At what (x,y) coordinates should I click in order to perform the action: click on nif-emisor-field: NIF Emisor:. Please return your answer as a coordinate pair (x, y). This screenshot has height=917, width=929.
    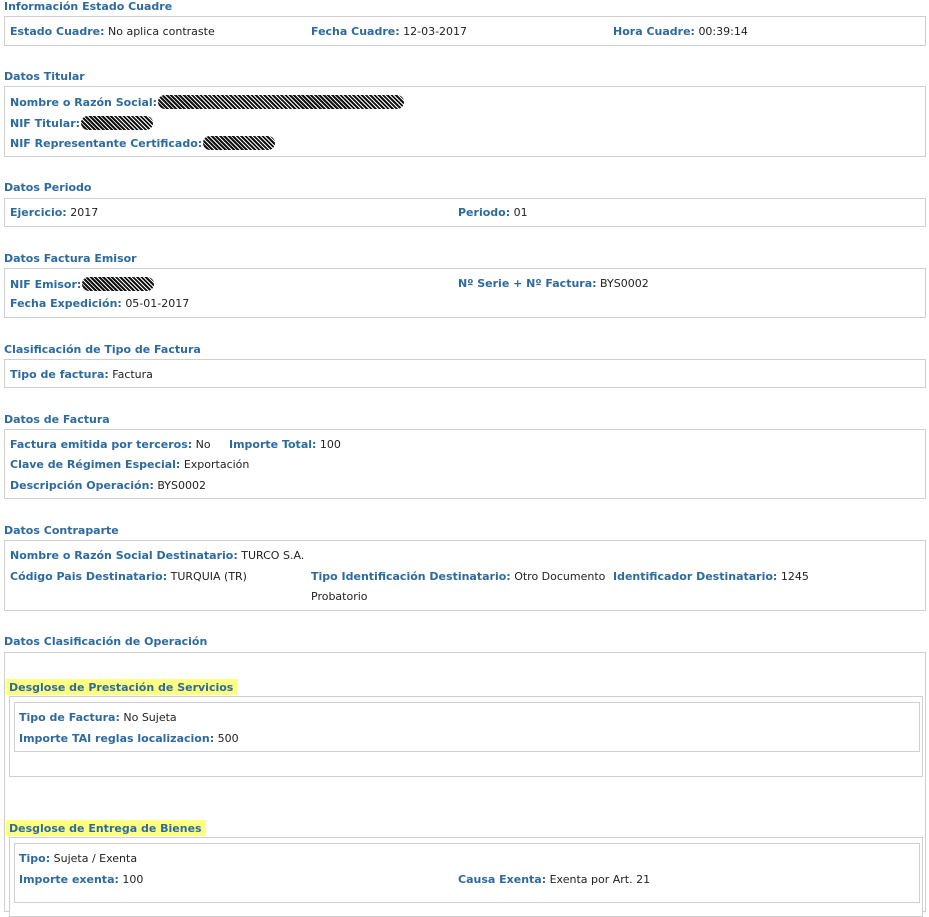
    Looking at the image, I should click on (82, 284).